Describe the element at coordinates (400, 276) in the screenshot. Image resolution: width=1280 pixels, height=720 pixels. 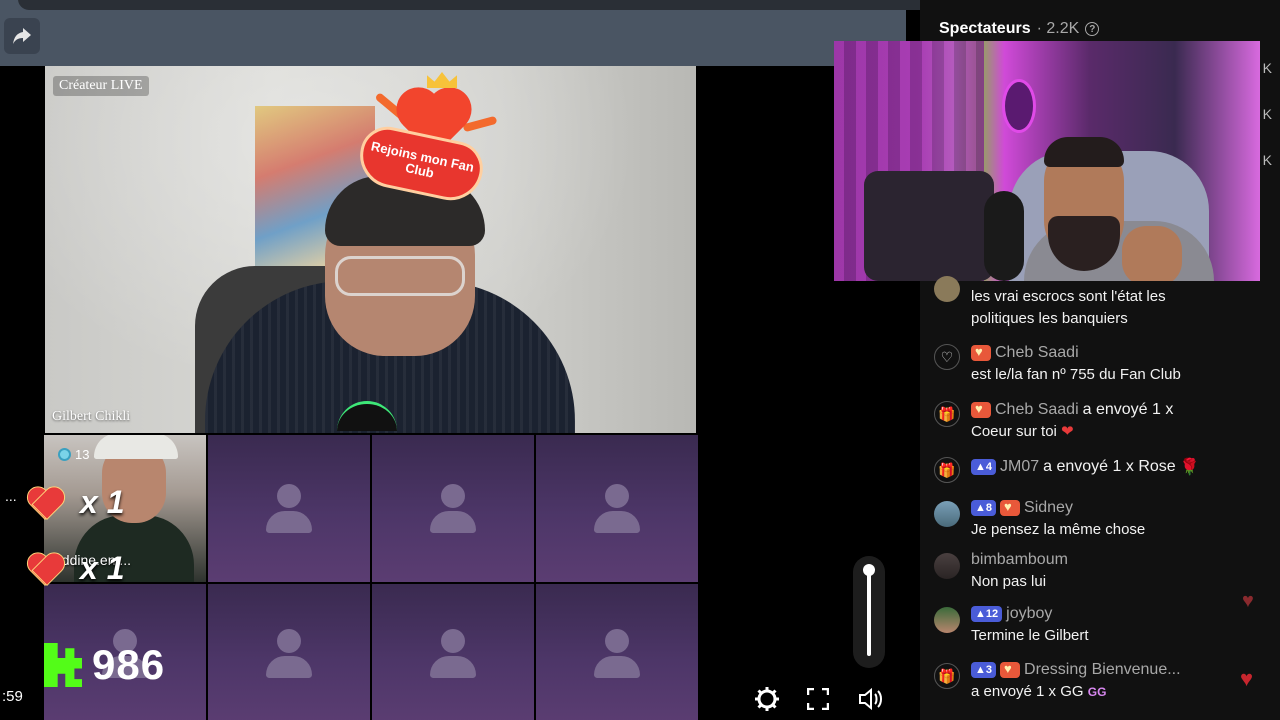
I see `host-glasses` at that location.